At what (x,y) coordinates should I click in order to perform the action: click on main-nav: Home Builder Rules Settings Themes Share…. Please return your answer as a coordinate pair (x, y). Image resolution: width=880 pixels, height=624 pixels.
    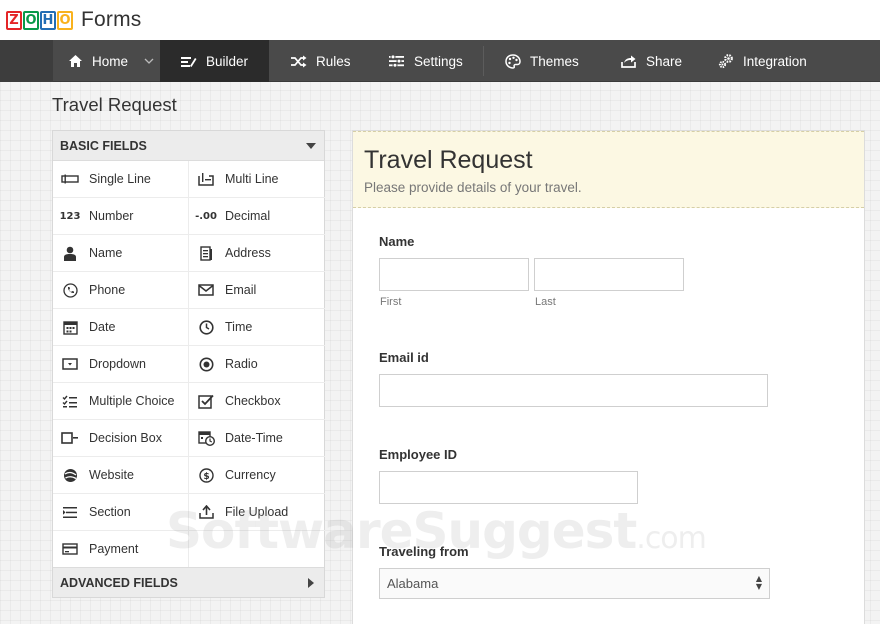
    Looking at the image, I should click on (440, 61).